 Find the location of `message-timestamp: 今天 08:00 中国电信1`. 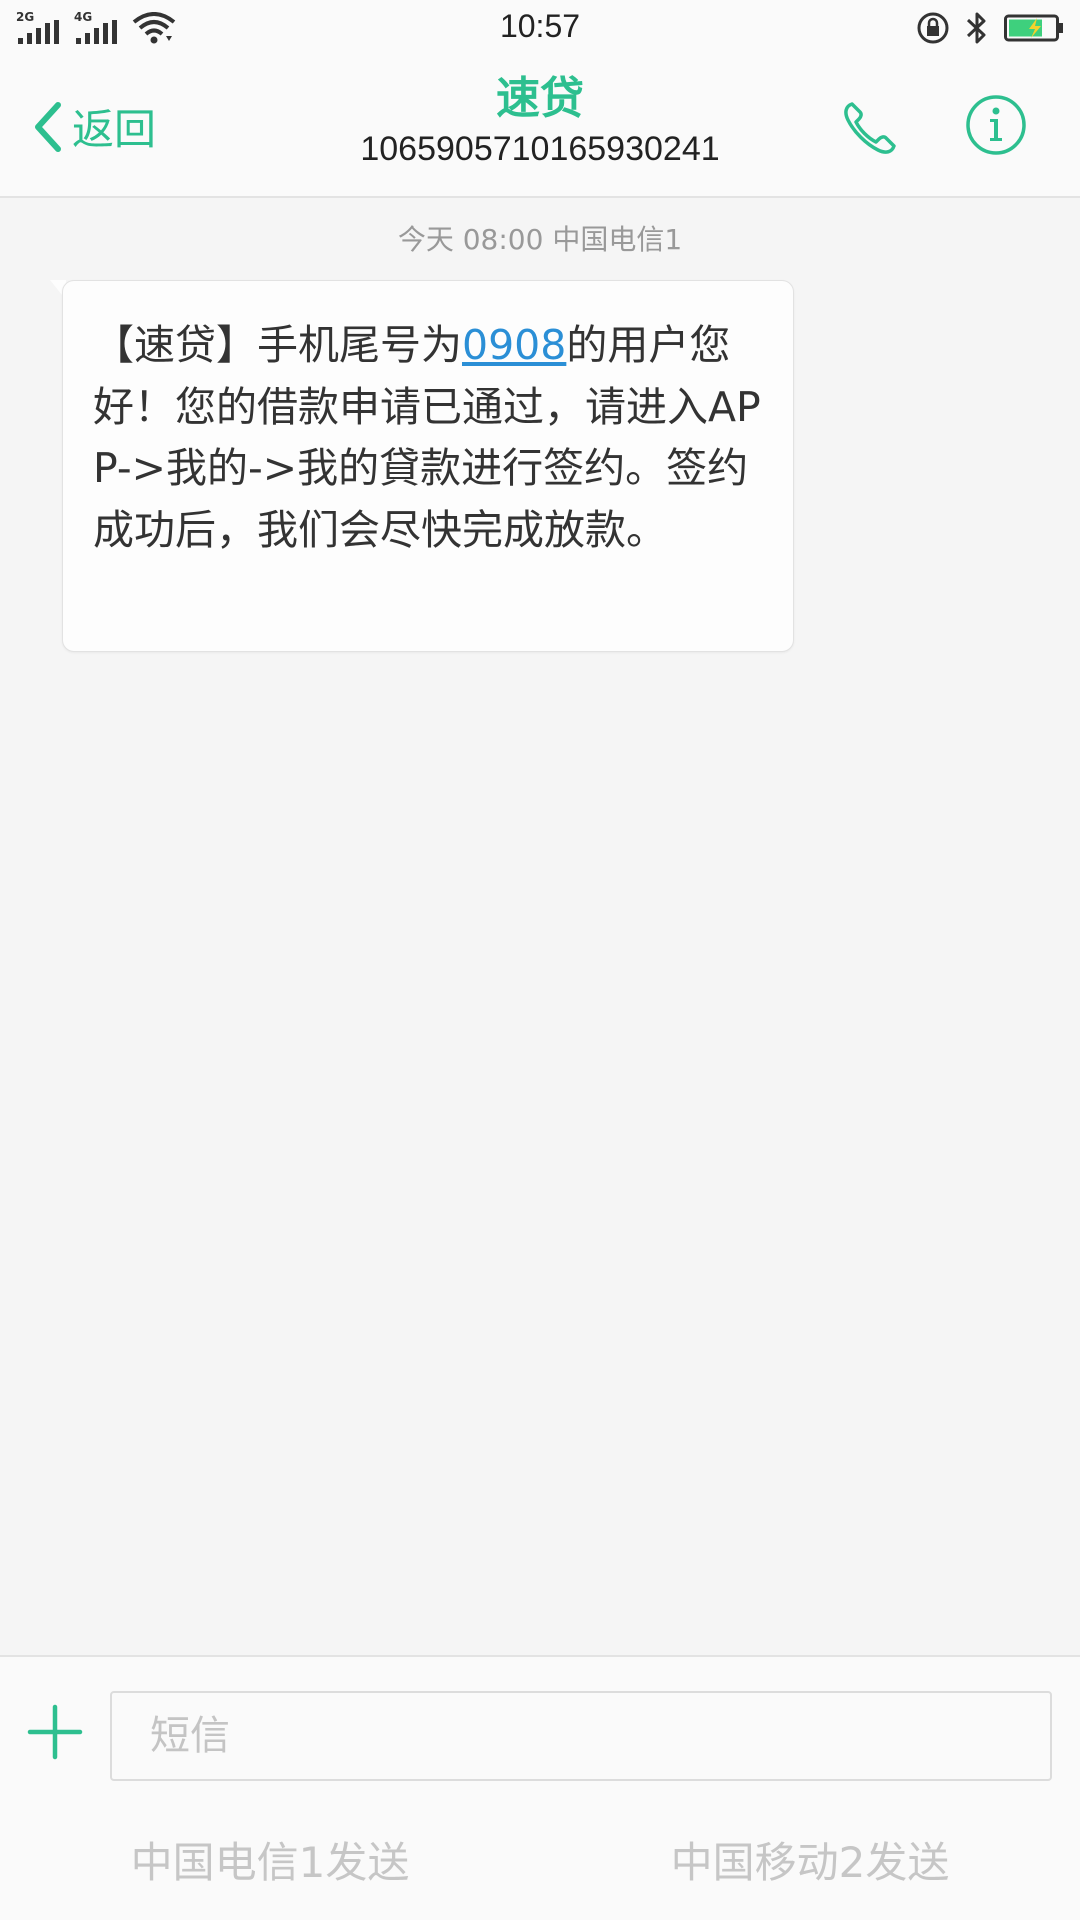

message-timestamp: 今天 08:00 中国电信1 is located at coordinates (540, 239).